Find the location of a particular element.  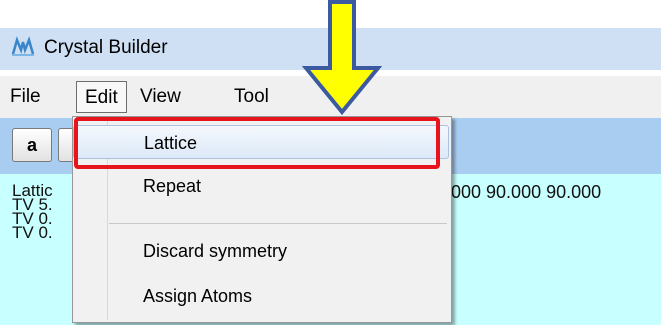

lattice-highlight-box is located at coordinates (257, 143).